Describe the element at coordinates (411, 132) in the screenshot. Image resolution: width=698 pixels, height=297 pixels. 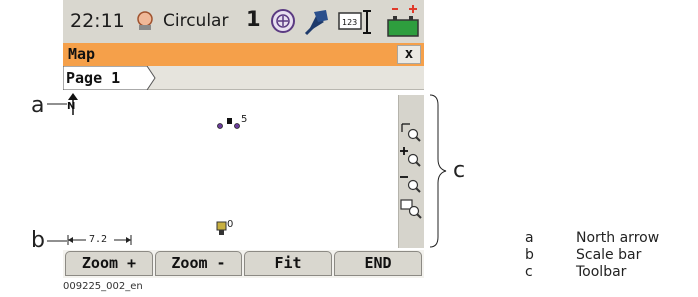
I see `zoom-extent-icon` at that location.